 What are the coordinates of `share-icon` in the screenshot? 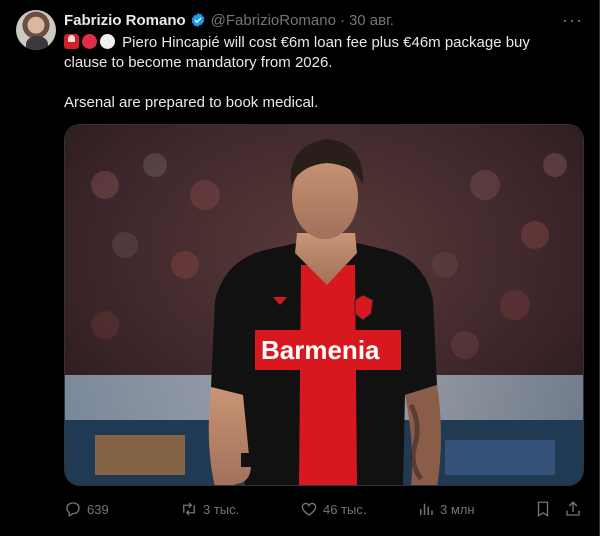 It's located at (573, 508).